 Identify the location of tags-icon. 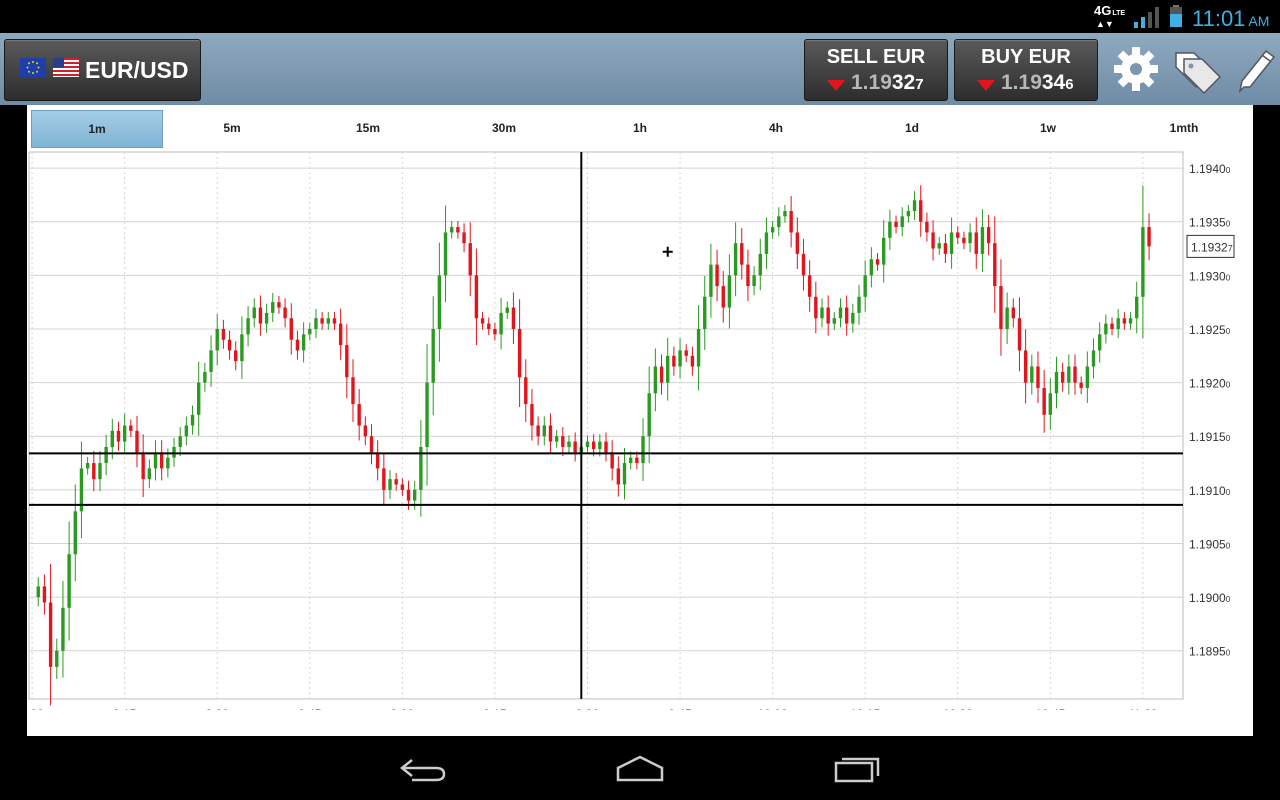
(1198, 69).